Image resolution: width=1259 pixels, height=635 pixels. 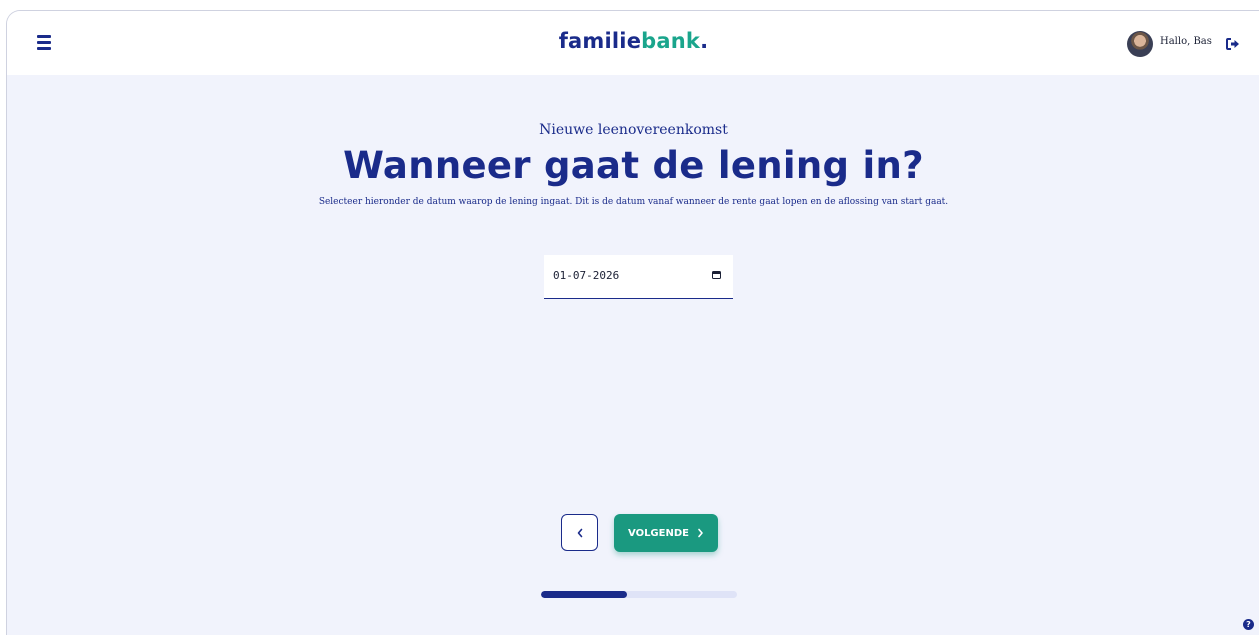 What do you see at coordinates (1233, 44) in the screenshot?
I see `logout-icon` at bounding box center [1233, 44].